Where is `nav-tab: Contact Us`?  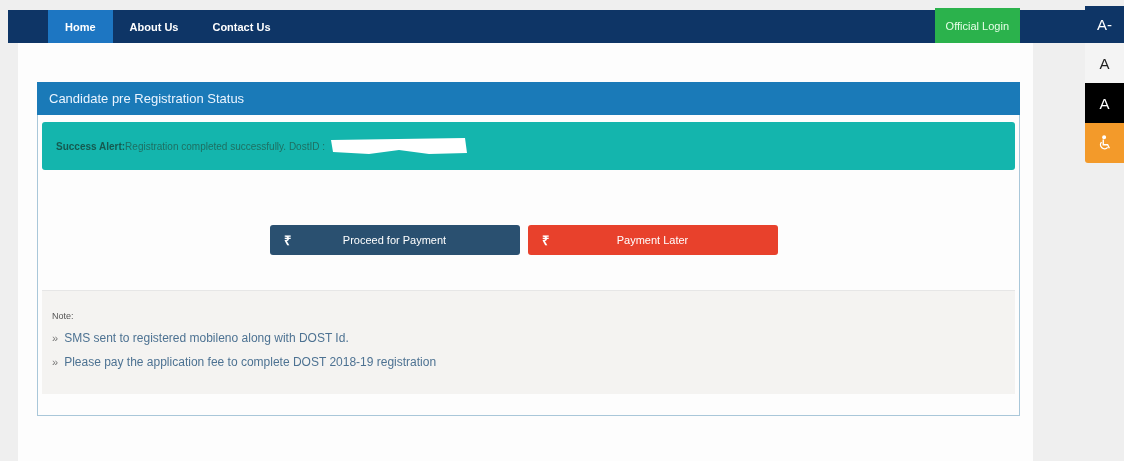
nav-tab: Contact Us is located at coordinates (241, 26).